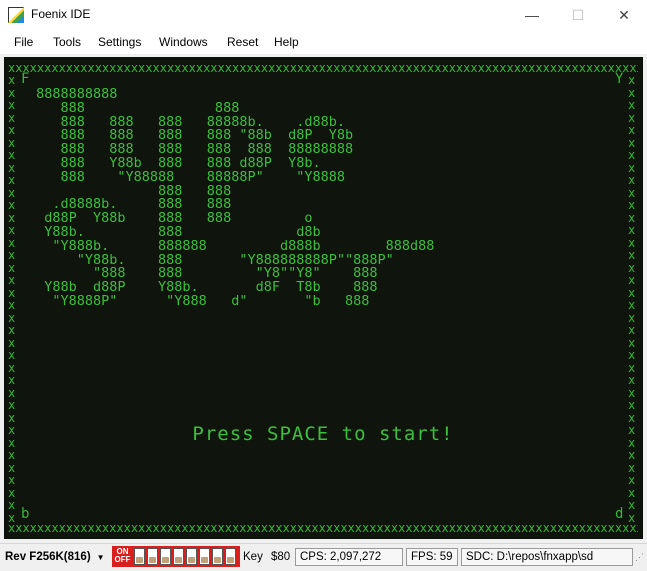 The image size is (647, 571). What do you see at coordinates (619, 514) in the screenshot?
I see `screen-corner-br: d` at bounding box center [619, 514].